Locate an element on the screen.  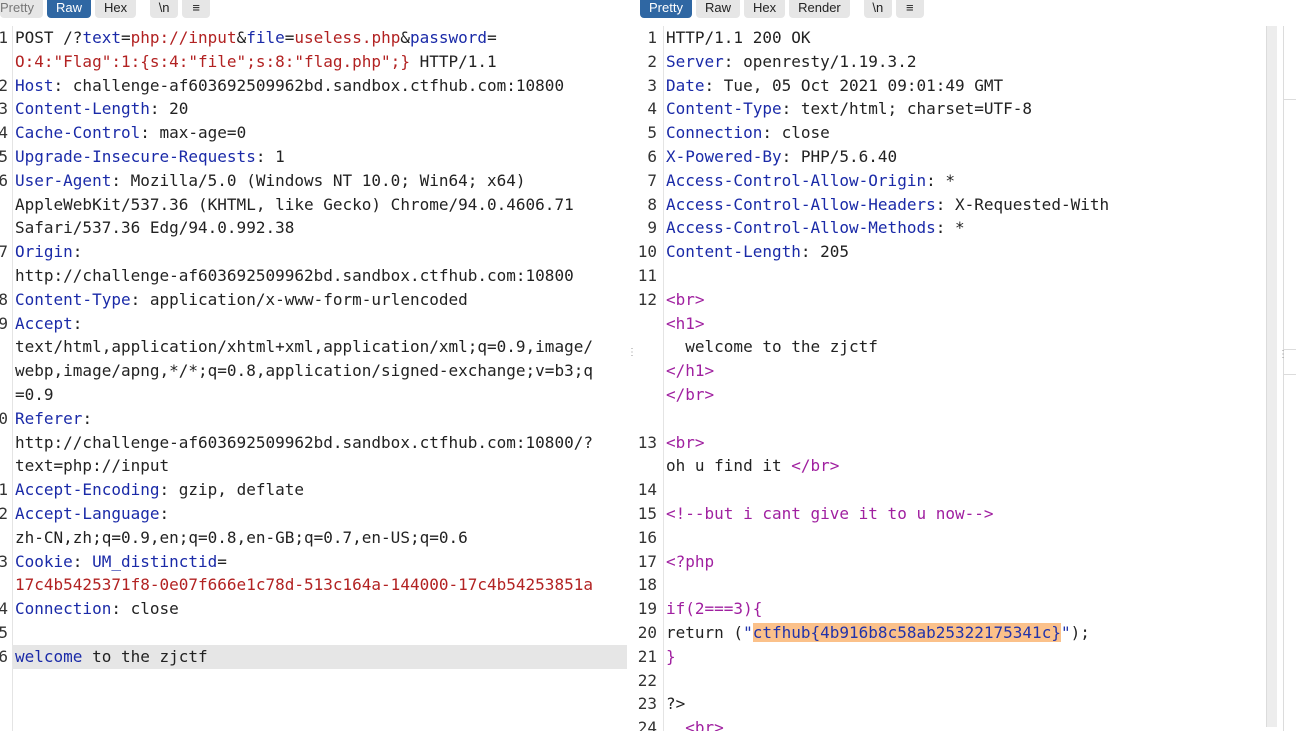
token: HTTP/1.1 is located at coordinates (453, 61).